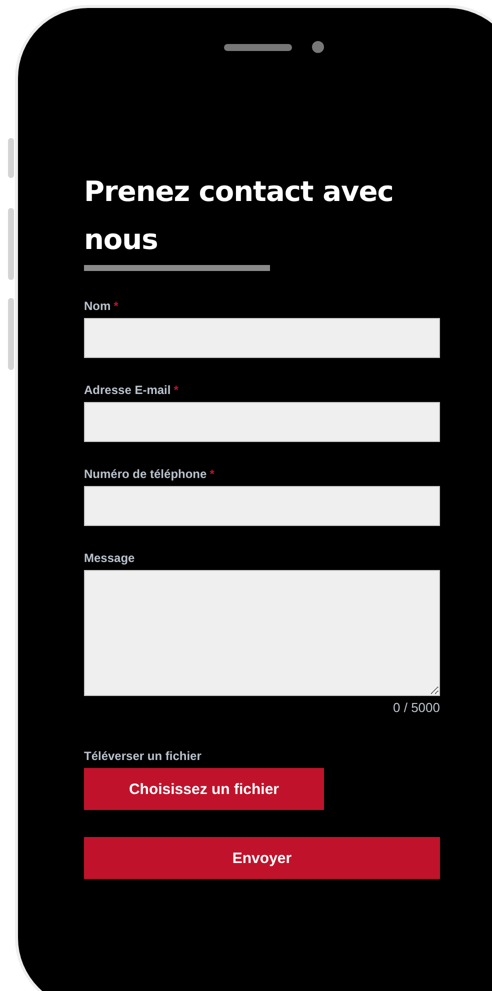 The height and width of the screenshot is (991, 492). What do you see at coordinates (145, 474) in the screenshot?
I see `field-label: Numéro de téléphone` at bounding box center [145, 474].